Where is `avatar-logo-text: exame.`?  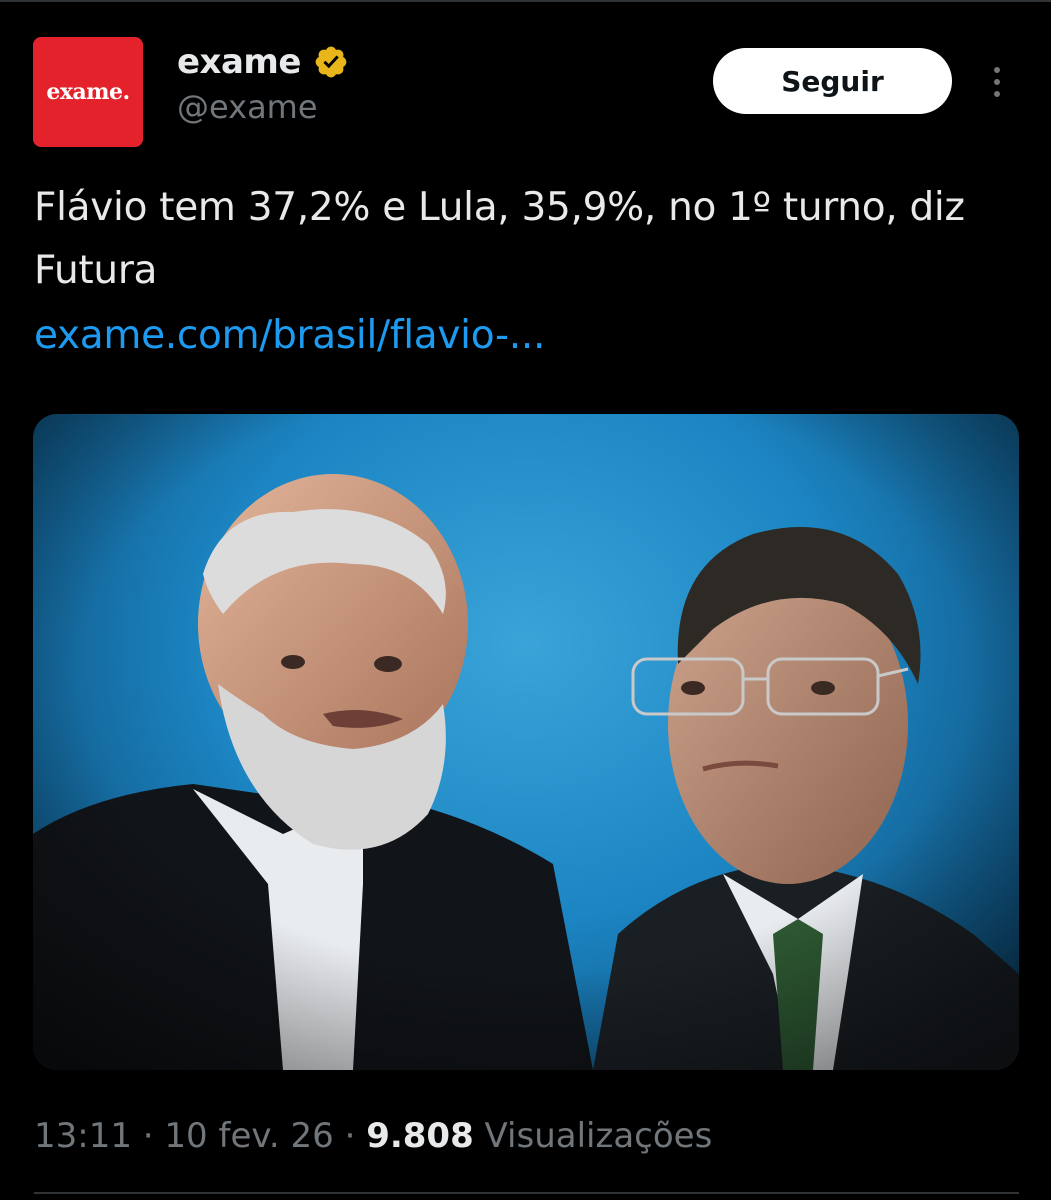
avatar-logo-text: exame. is located at coordinates (88, 92).